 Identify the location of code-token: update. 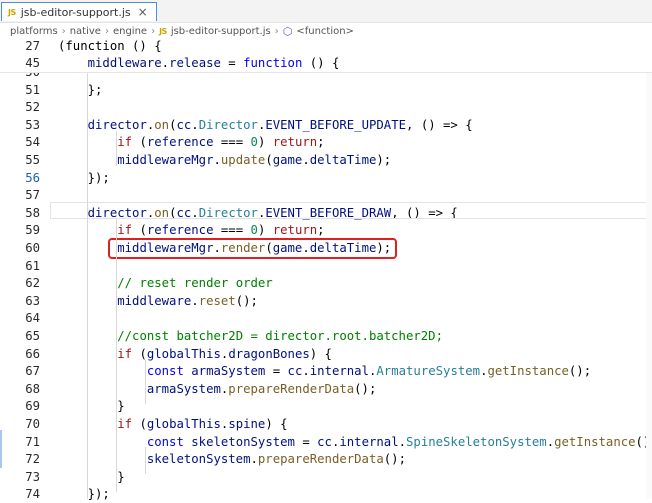
(243, 160).